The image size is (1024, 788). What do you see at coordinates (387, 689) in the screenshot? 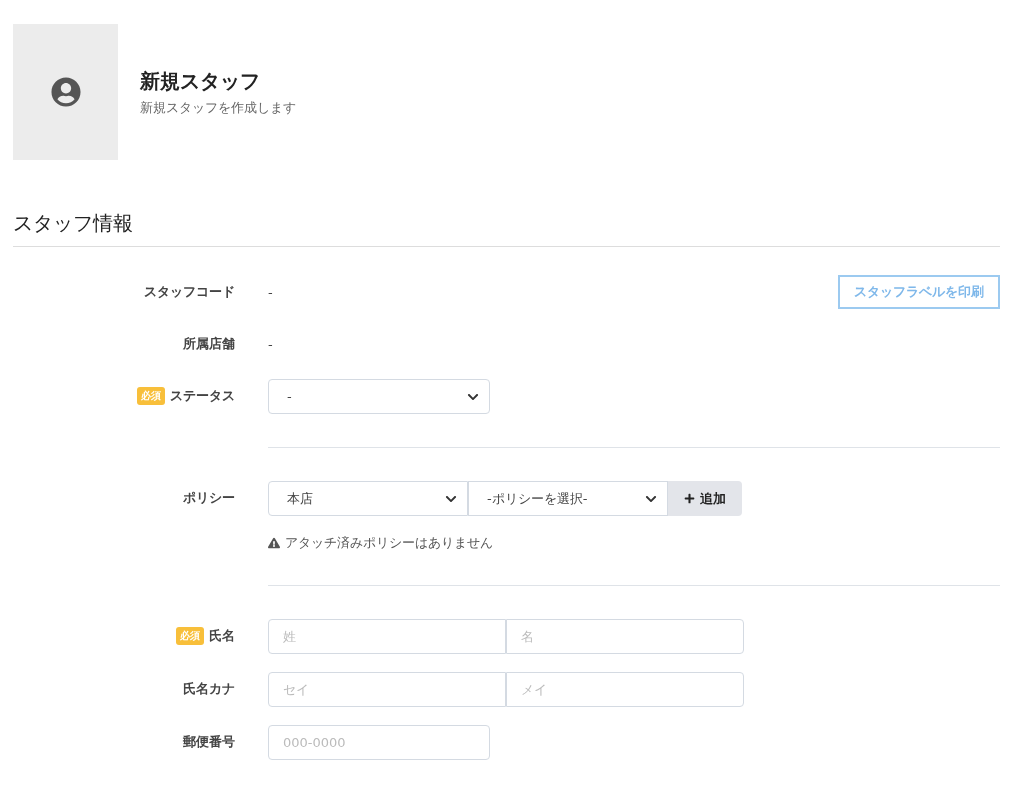
I see `text-input: セイ` at bounding box center [387, 689].